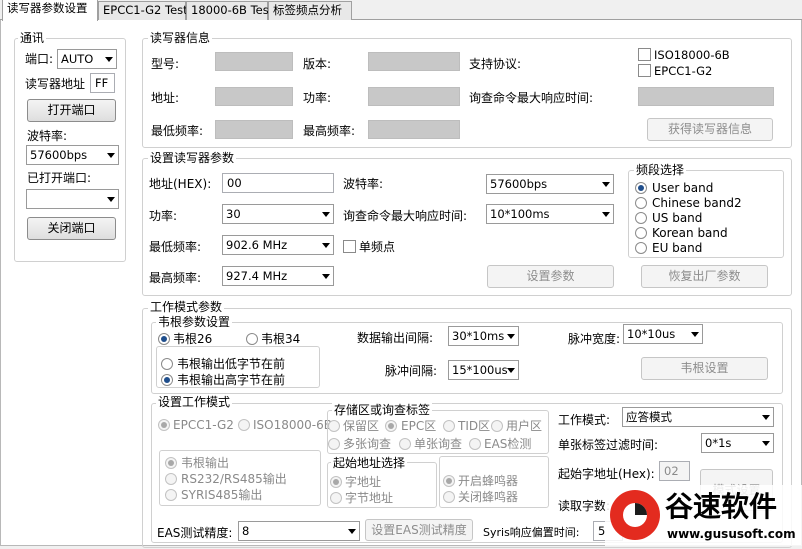 This screenshot has width=802, height=549. What do you see at coordinates (72, 155) in the screenshot?
I see `baud-select: 57600bps` at bounding box center [72, 155].